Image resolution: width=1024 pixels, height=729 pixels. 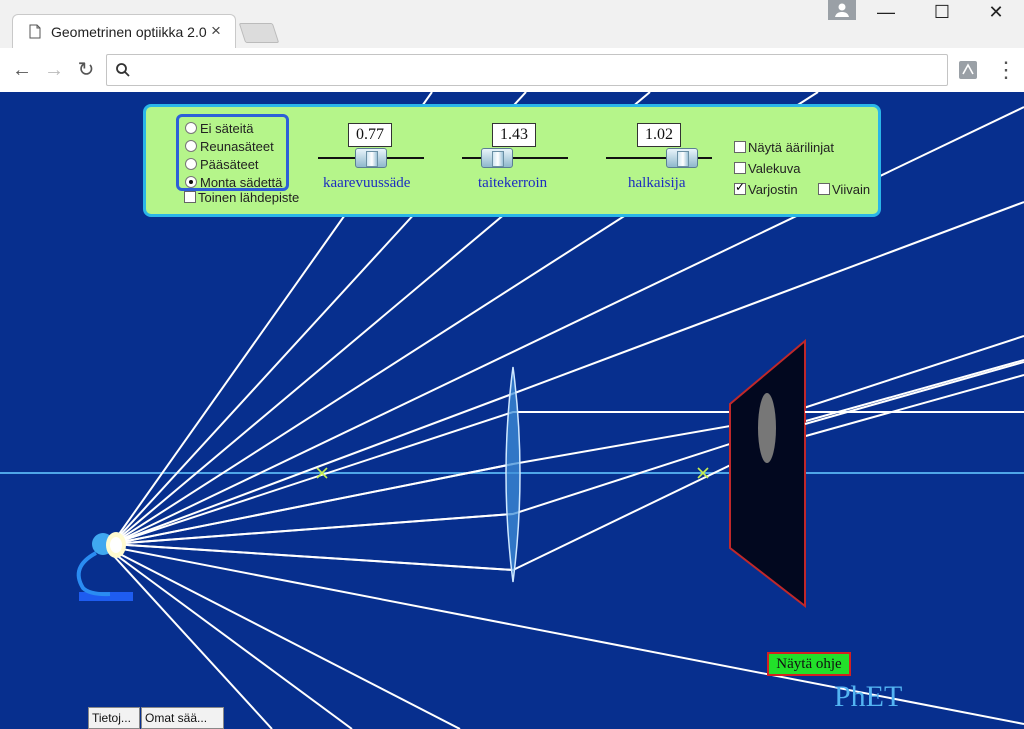 What do you see at coordinates (1006, 70) in the screenshot?
I see `menu-icon: ⋮` at bounding box center [1006, 70].